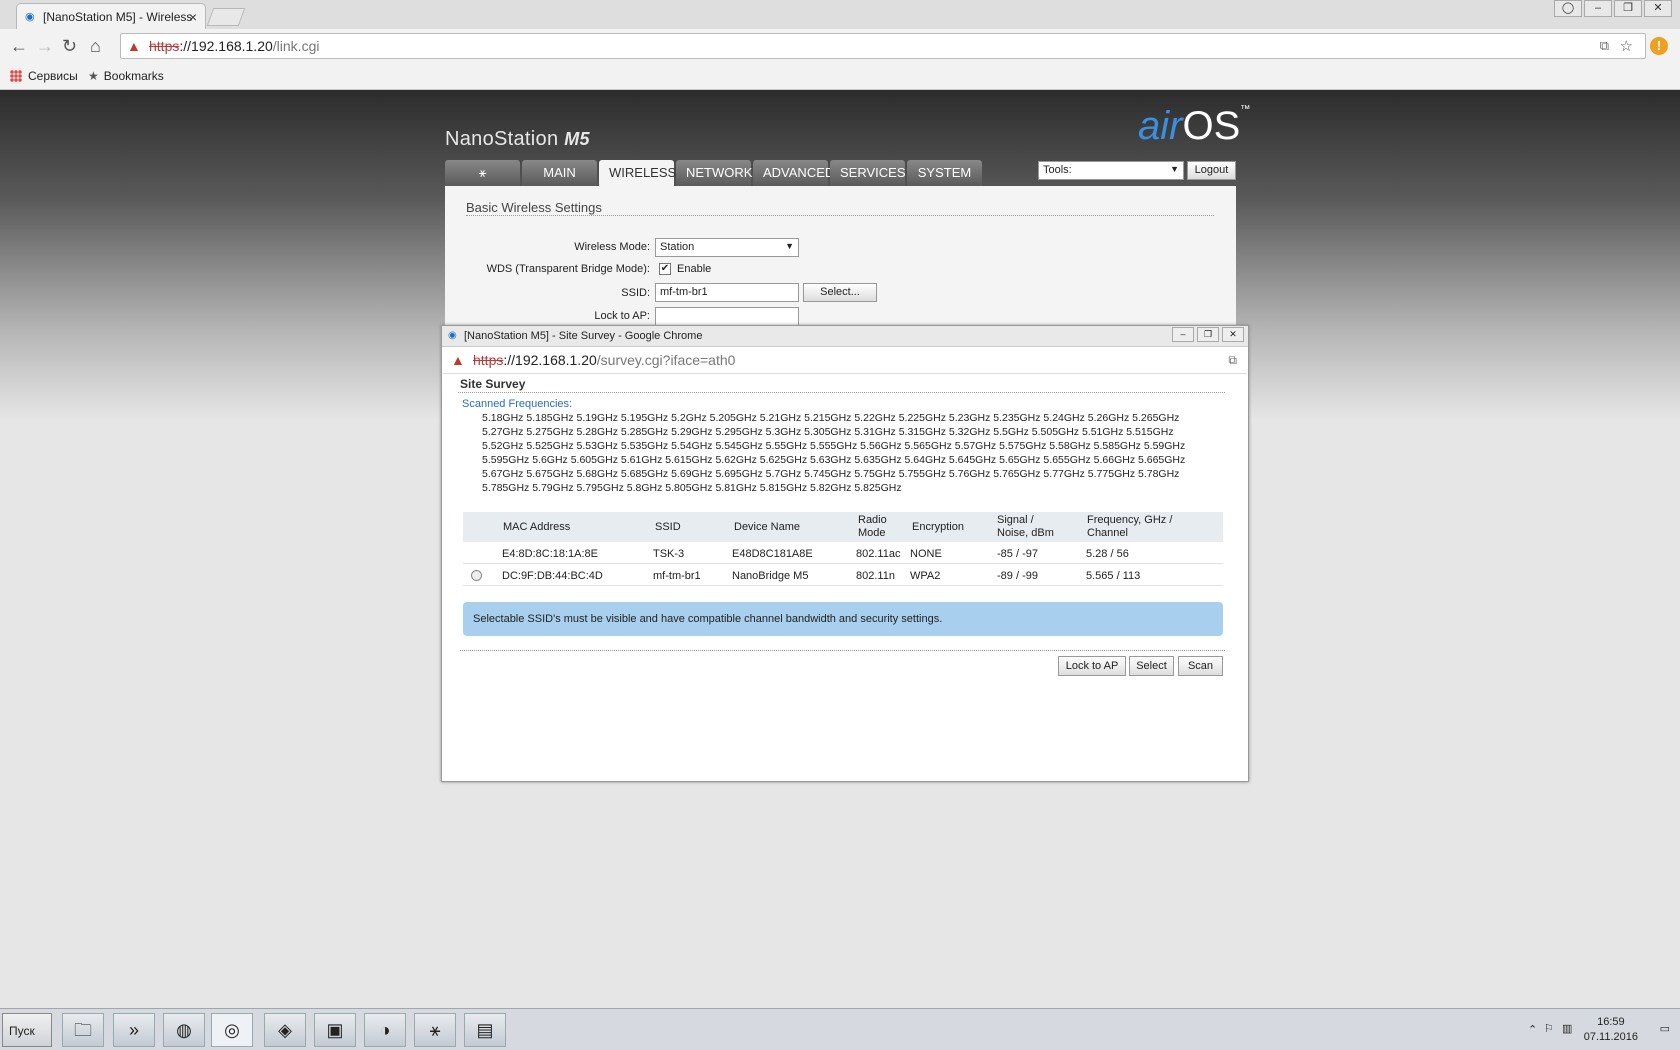 The width and height of the screenshot is (1680, 1050). Describe the element at coordinates (1211, 126) in the screenshot. I see `logo-os: OS` at that location.